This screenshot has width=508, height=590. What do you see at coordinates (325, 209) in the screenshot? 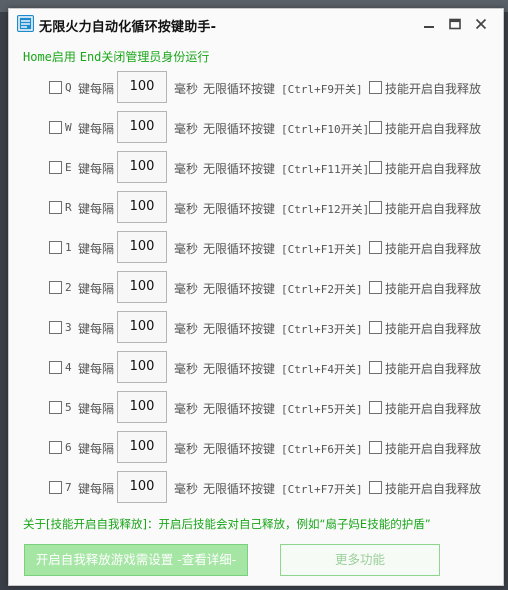
I see `hotkey-label: [Ctrl+F12开关]` at bounding box center [325, 209].